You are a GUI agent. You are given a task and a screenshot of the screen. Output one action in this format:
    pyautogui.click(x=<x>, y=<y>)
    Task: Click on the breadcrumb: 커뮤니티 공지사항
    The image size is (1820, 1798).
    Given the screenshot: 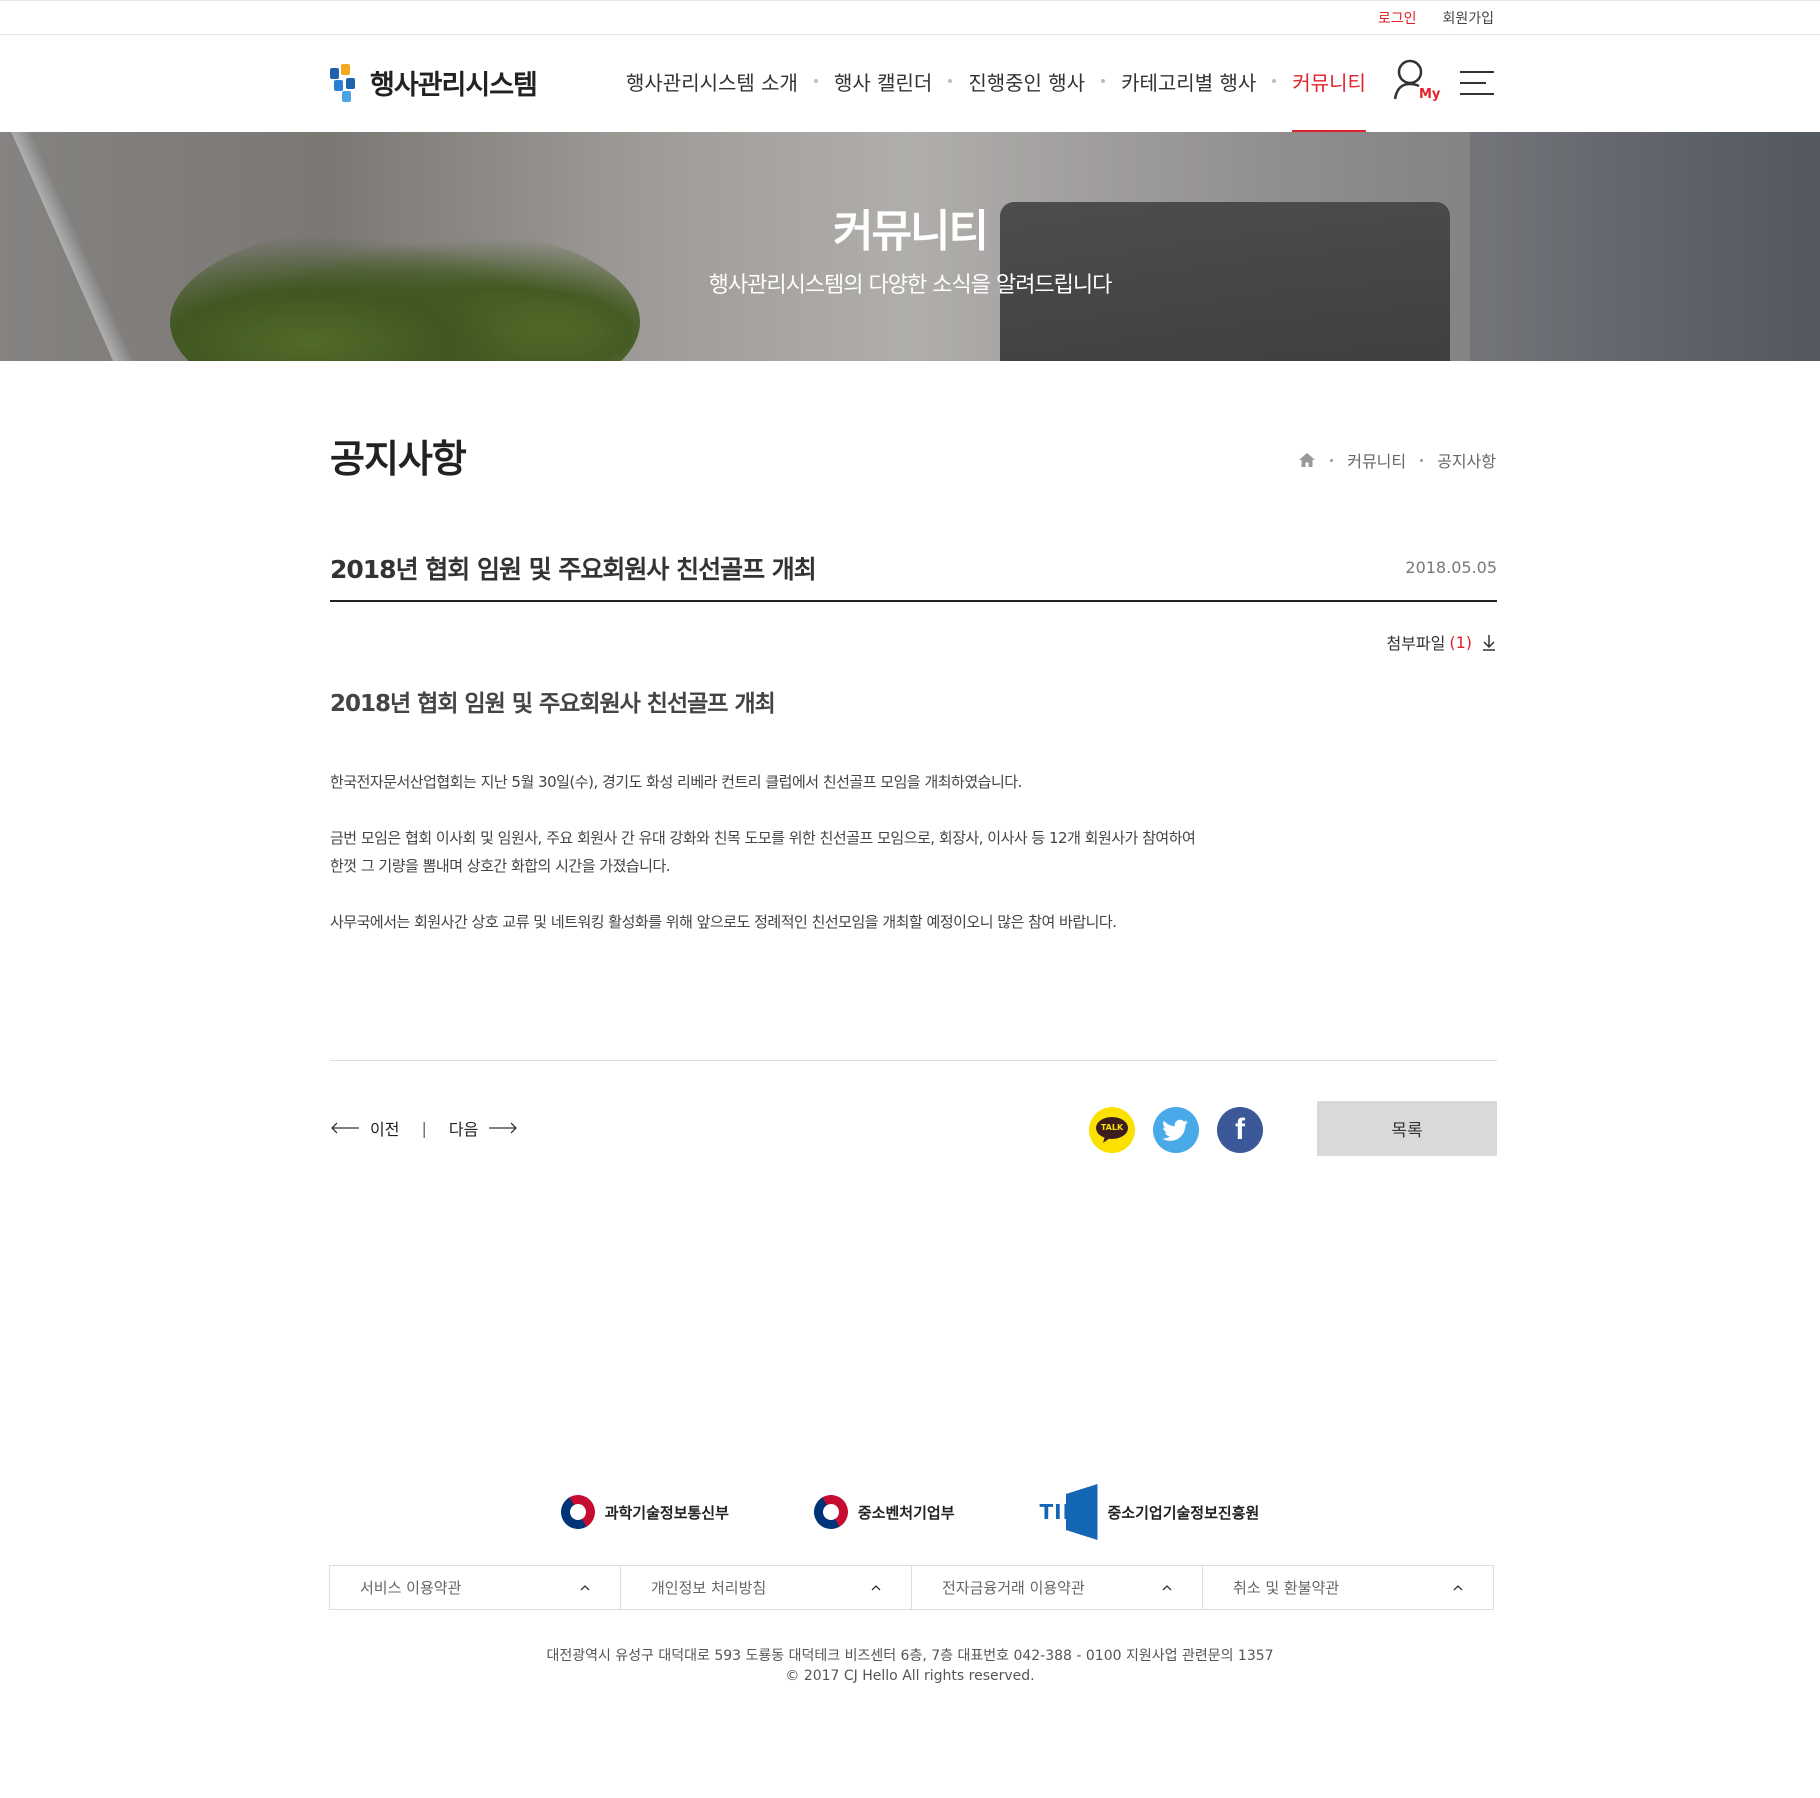 What is the action you would take?
    pyautogui.click(x=1397, y=460)
    